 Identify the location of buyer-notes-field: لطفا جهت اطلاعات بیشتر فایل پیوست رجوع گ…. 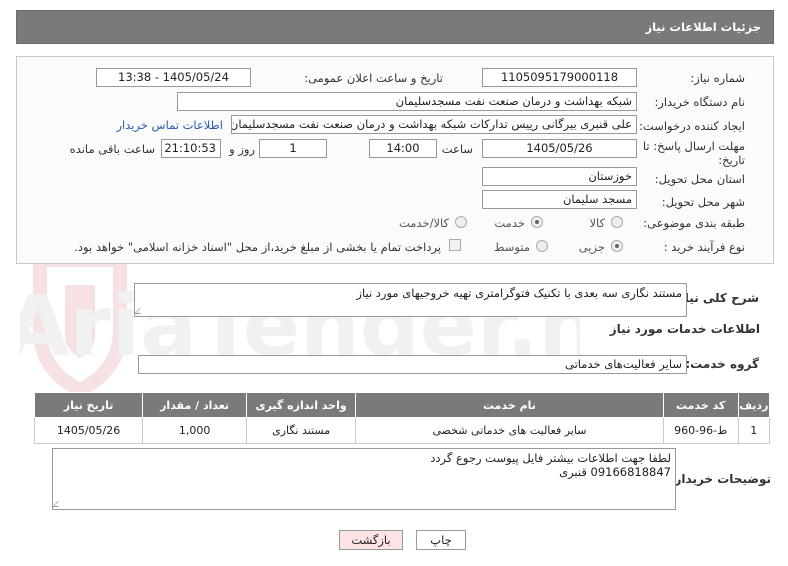
(364, 479).